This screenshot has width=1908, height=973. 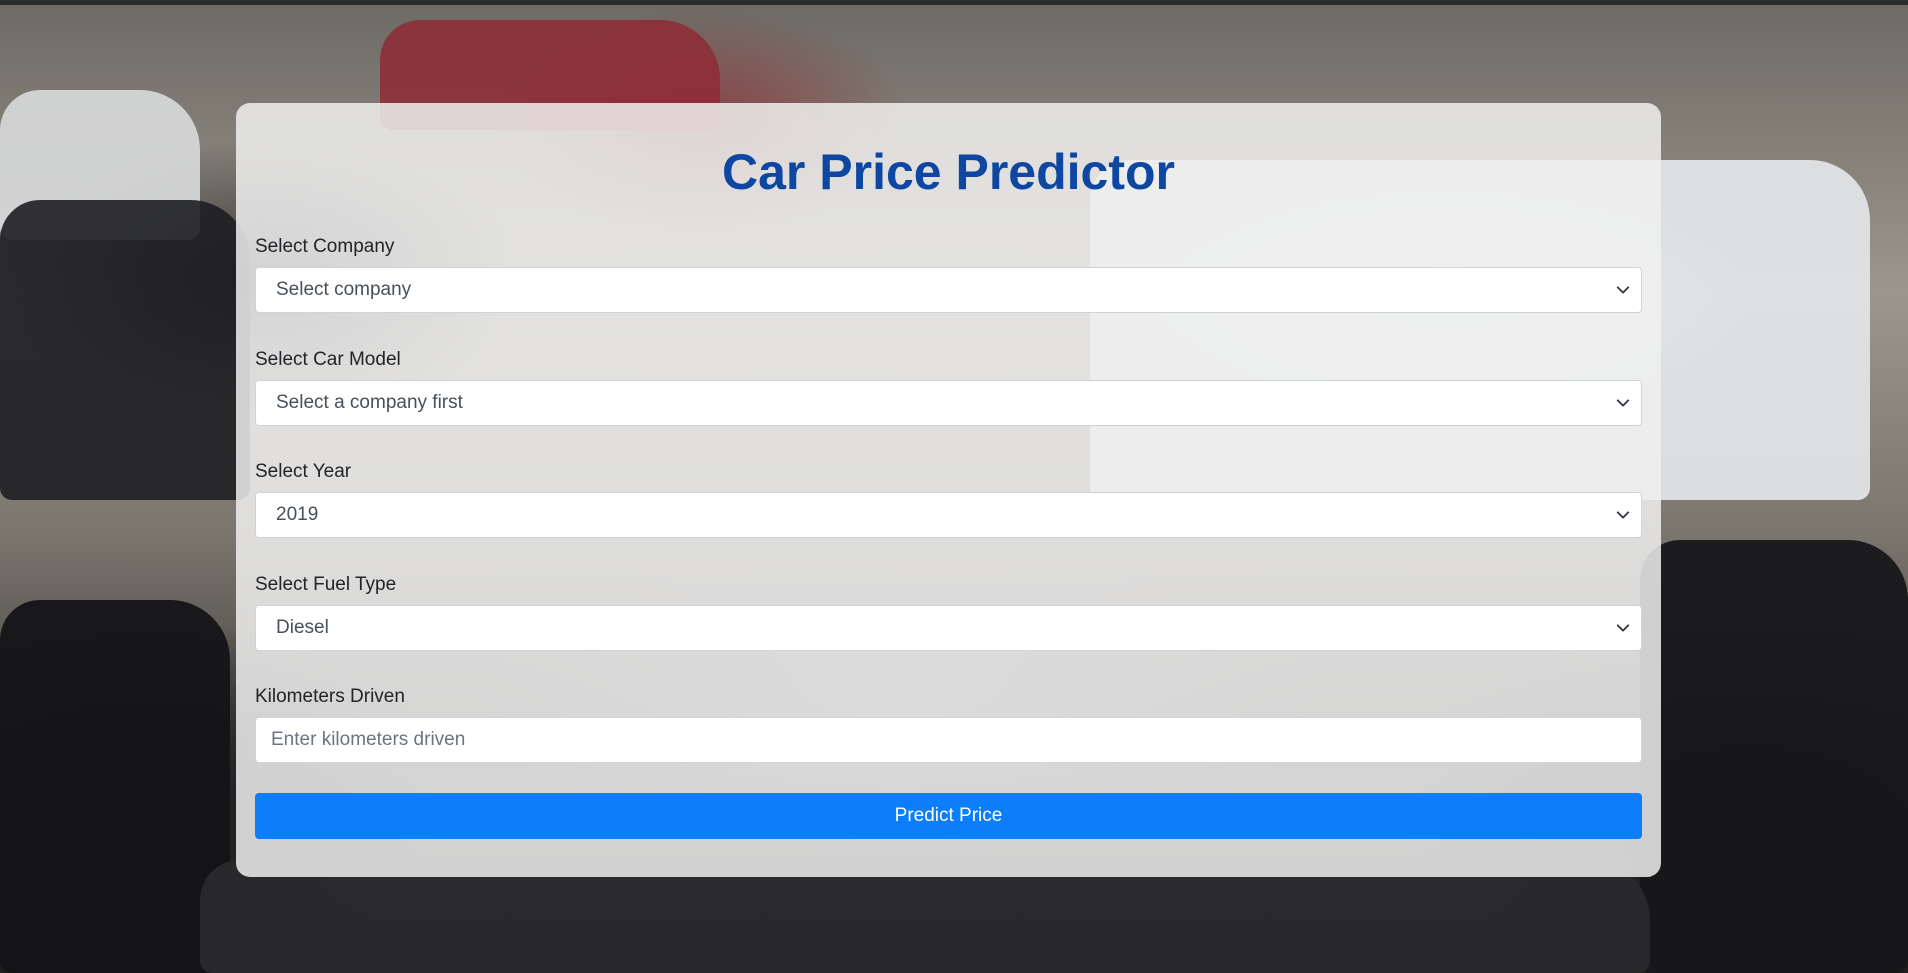 I want to click on car-model-label: Select Car Model, so click(x=328, y=359).